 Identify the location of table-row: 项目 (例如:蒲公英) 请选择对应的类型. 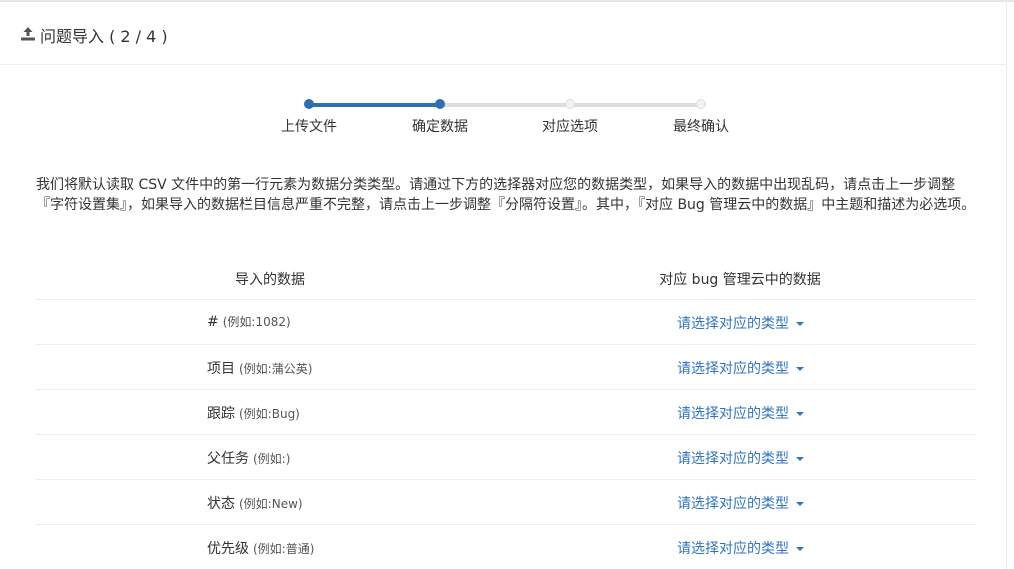
(506, 367).